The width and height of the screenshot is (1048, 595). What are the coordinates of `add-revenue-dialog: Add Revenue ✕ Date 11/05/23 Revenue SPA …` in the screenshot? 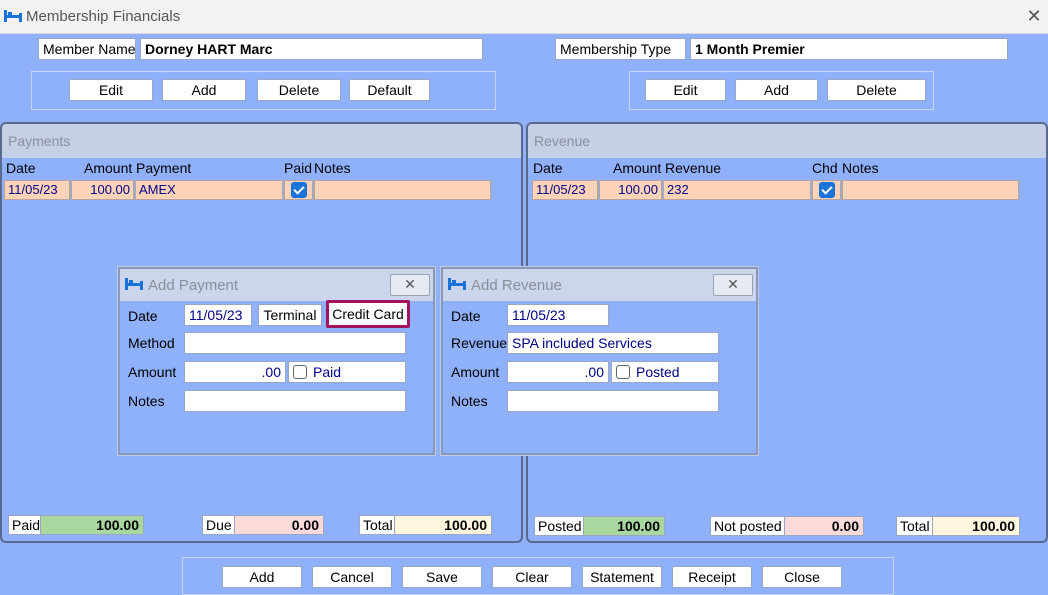 It's located at (599, 361).